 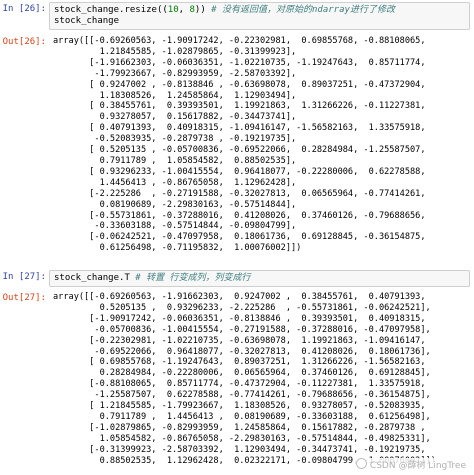 What do you see at coordinates (87, 21) in the screenshot?
I see `code-text: stock_change` at bounding box center [87, 21].